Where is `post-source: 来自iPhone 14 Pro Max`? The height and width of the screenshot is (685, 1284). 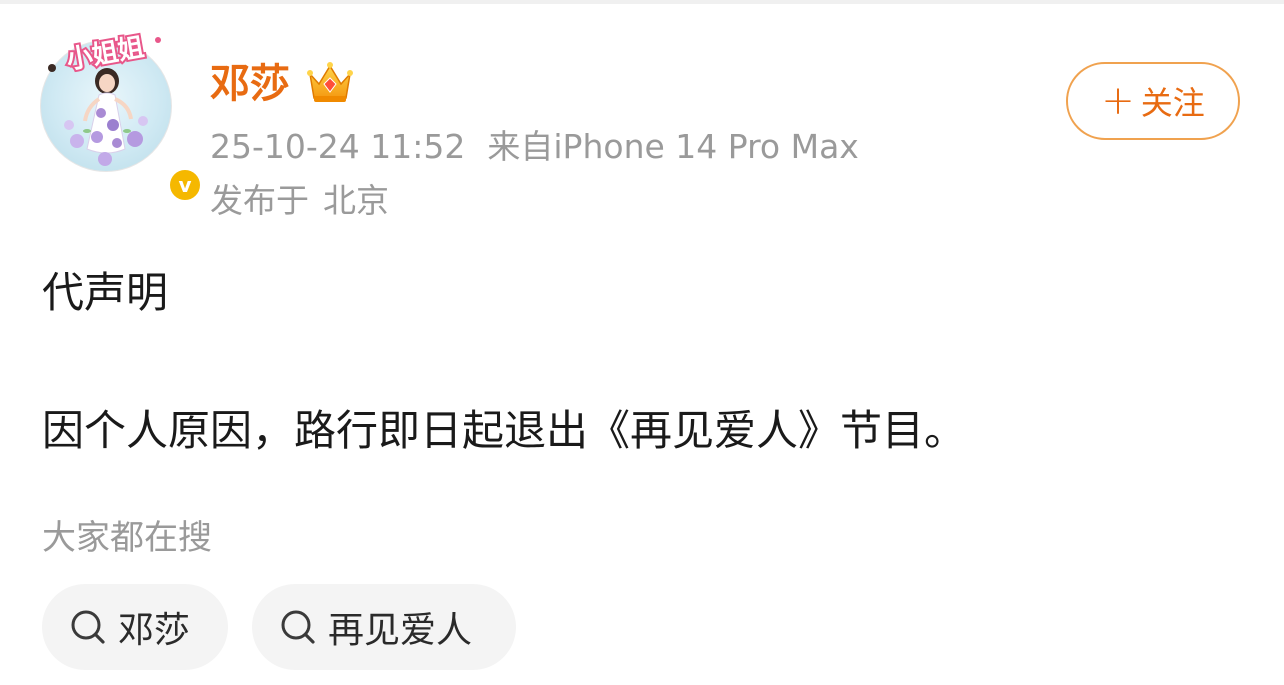 post-source: 来自iPhone 14 Pro Max is located at coordinates (673, 146).